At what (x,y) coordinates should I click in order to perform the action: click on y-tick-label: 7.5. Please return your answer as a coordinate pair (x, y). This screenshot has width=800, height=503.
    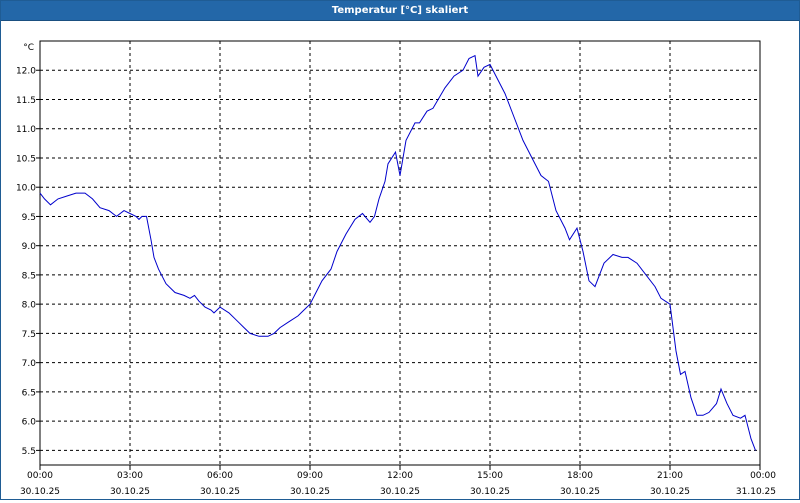
    Looking at the image, I should click on (29, 335).